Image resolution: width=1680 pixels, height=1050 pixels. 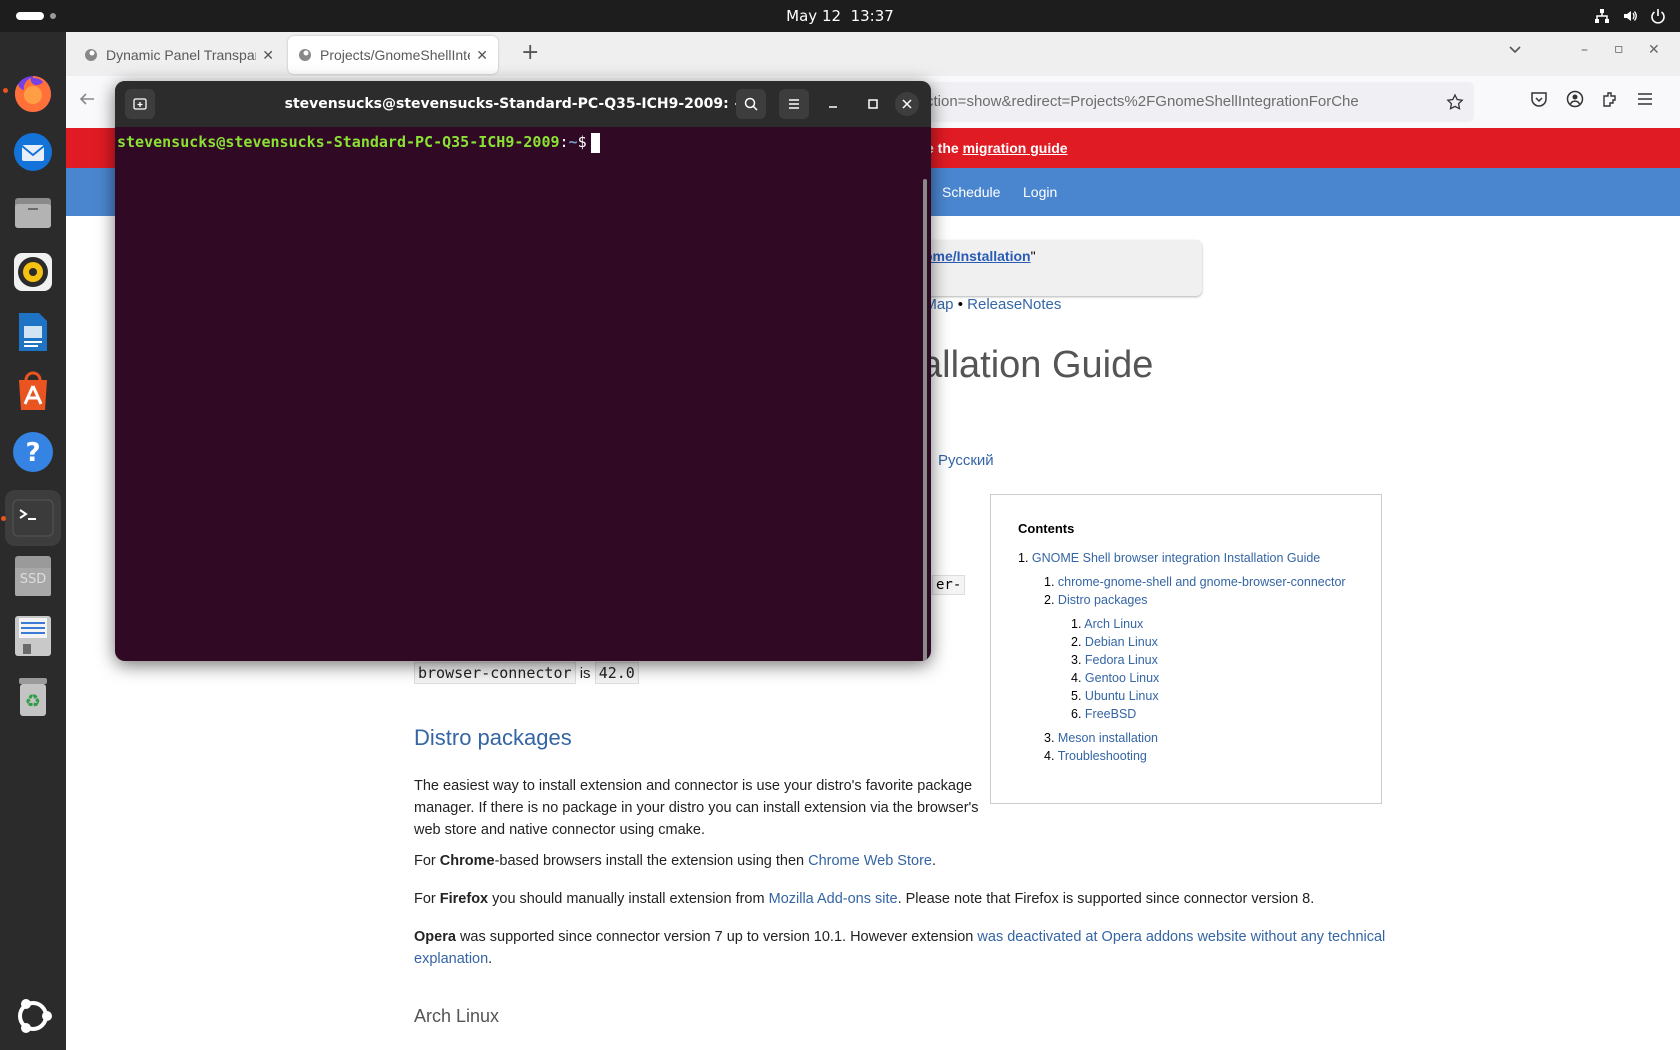 What do you see at coordinates (30, 92) in the screenshot?
I see `firefox-icon` at bounding box center [30, 92].